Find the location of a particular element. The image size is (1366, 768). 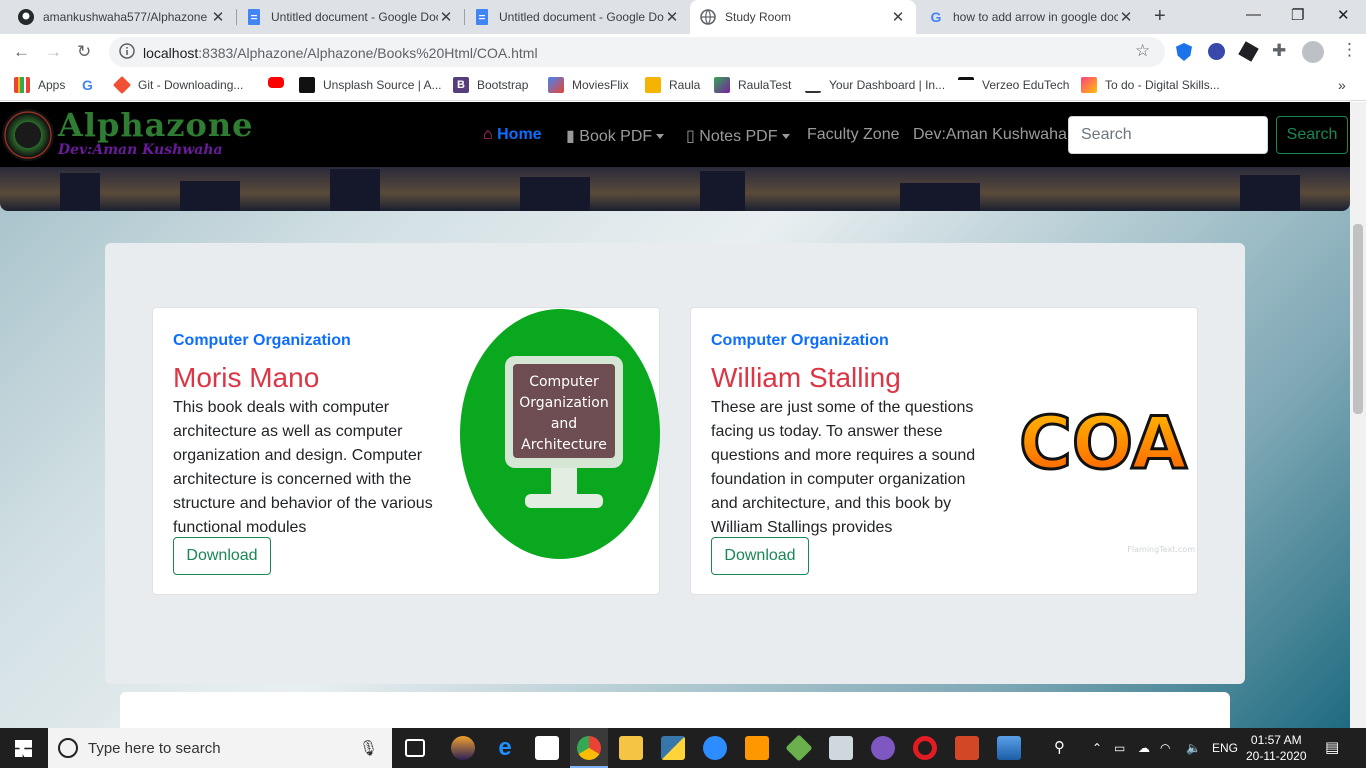

tab-title: Study Room is located at coordinates (758, 17).